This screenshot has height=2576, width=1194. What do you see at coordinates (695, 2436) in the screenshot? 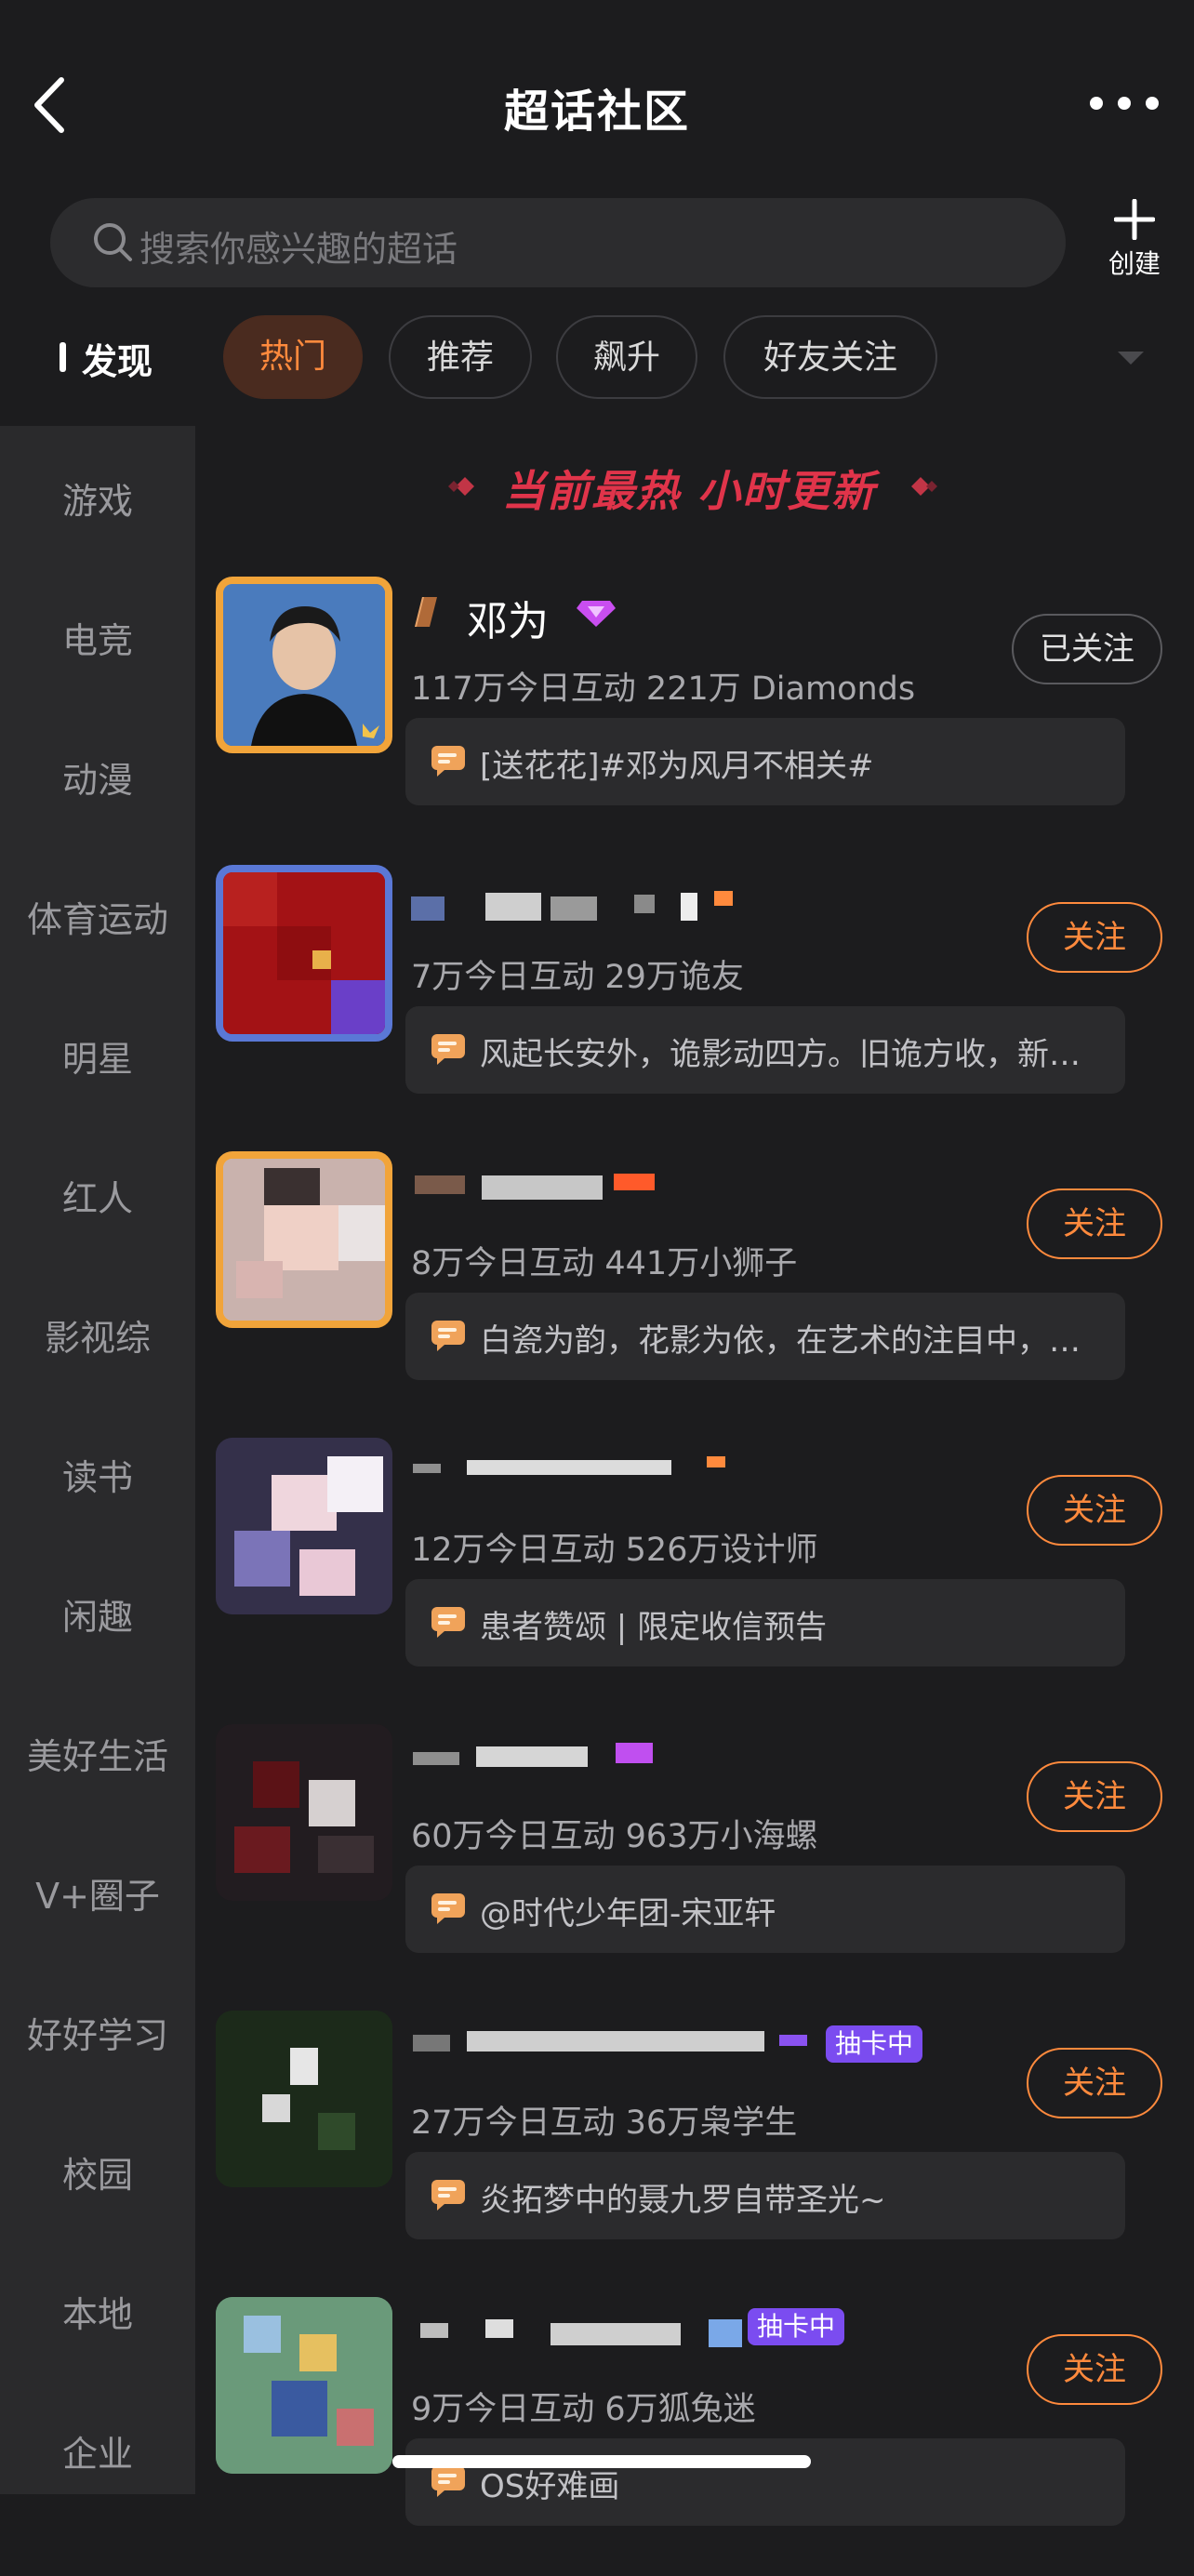
I see `community-row: 抽卡中 9万今日互动 6万狐兔迷 关注 OS好难画` at bounding box center [695, 2436].